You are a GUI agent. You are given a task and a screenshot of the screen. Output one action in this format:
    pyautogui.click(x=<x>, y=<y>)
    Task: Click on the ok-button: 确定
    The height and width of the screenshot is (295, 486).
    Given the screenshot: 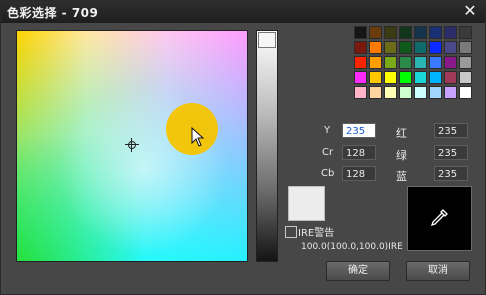 What is the action you would take?
    pyautogui.click(x=358, y=271)
    